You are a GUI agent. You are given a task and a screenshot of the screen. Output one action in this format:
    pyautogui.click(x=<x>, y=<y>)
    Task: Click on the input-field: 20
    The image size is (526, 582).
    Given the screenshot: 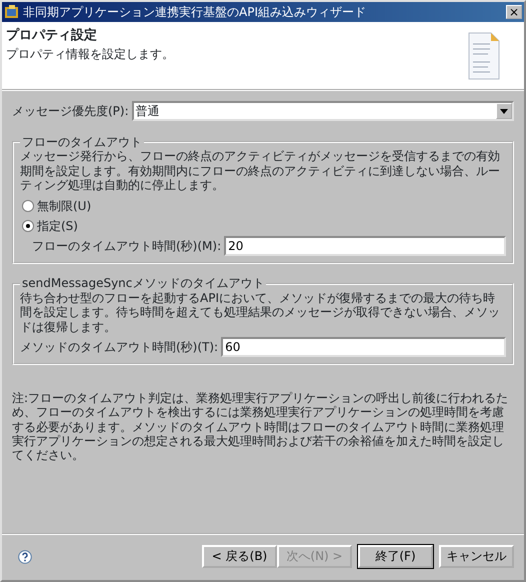 What is the action you would take?
    pyautogui.click(x=365, y=246)
    